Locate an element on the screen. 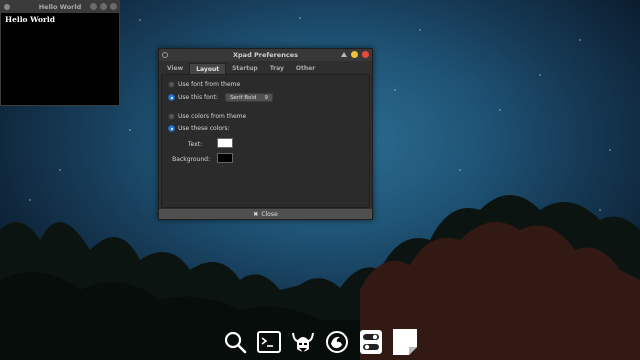 Image resolution: width=640 pixels, height=360 pixels. hello-window-titlebar: Hello World is located at coordinates (60, 7).